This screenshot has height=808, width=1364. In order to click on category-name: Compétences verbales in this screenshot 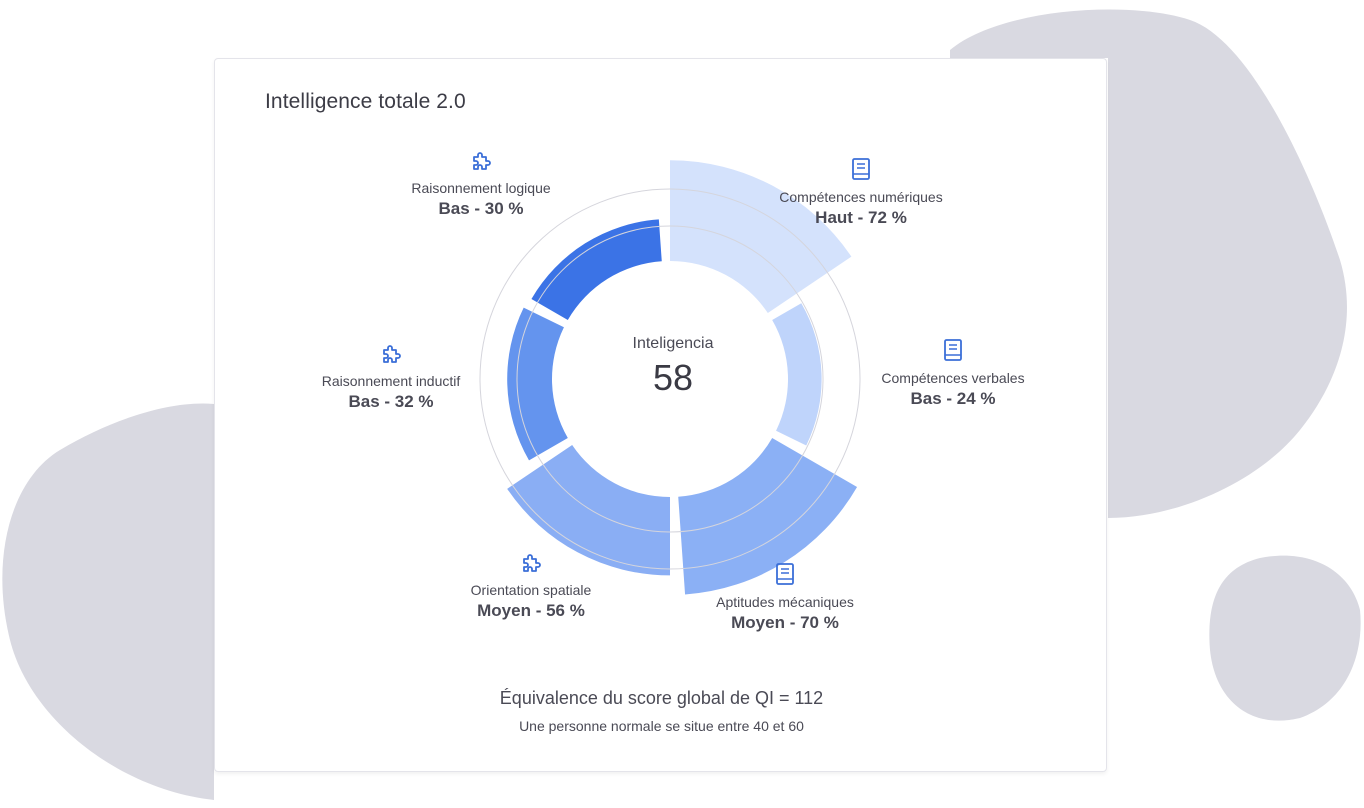, I will do `click(953, 378)`.